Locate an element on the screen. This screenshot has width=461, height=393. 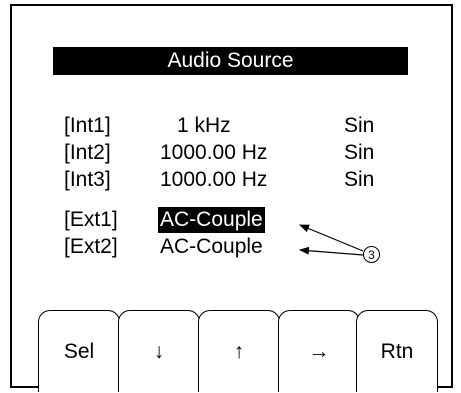
screen-title-bar: Audio Source is located at coordinates (230, 61).